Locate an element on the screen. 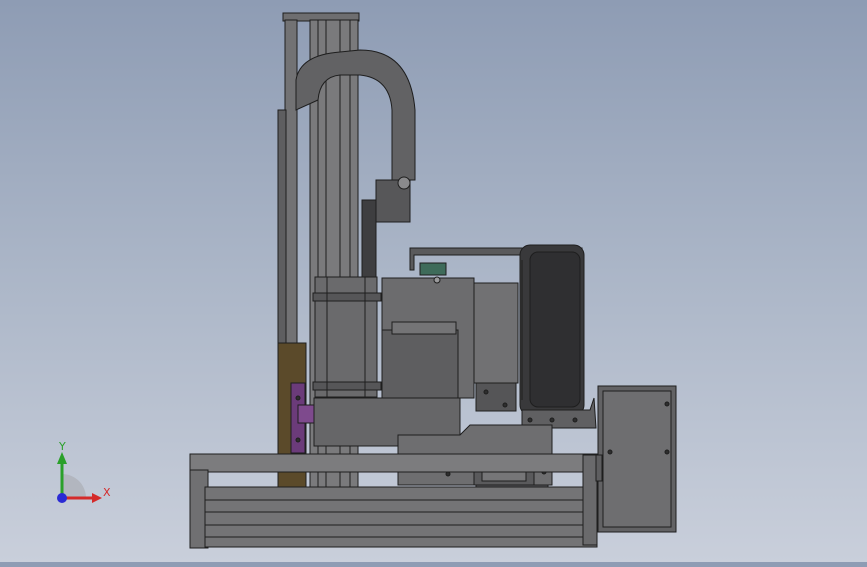  x-axis-label: X is located at coordinates (107, 492).